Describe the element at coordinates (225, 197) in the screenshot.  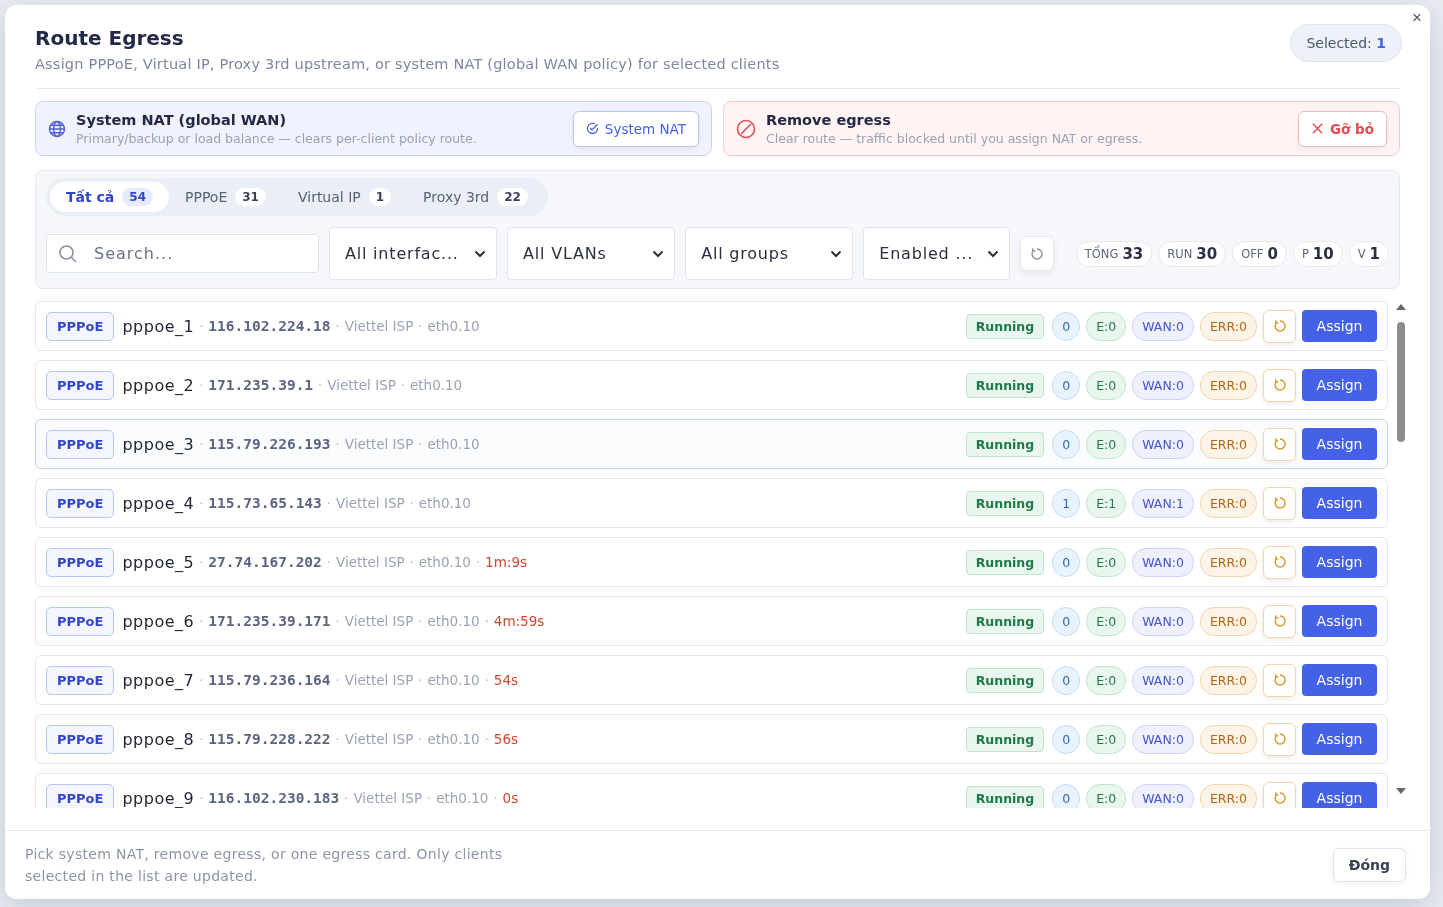
I see `filter-tab: PPPoE 31` at that location.